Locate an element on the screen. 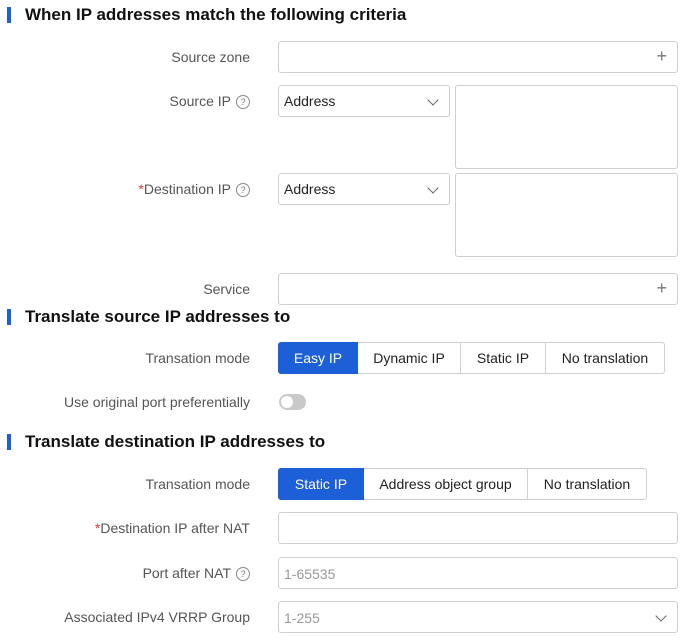 This screenshot has width=685, height=640. dest-ip-after-nat-input is located at coordinates (478, 528).